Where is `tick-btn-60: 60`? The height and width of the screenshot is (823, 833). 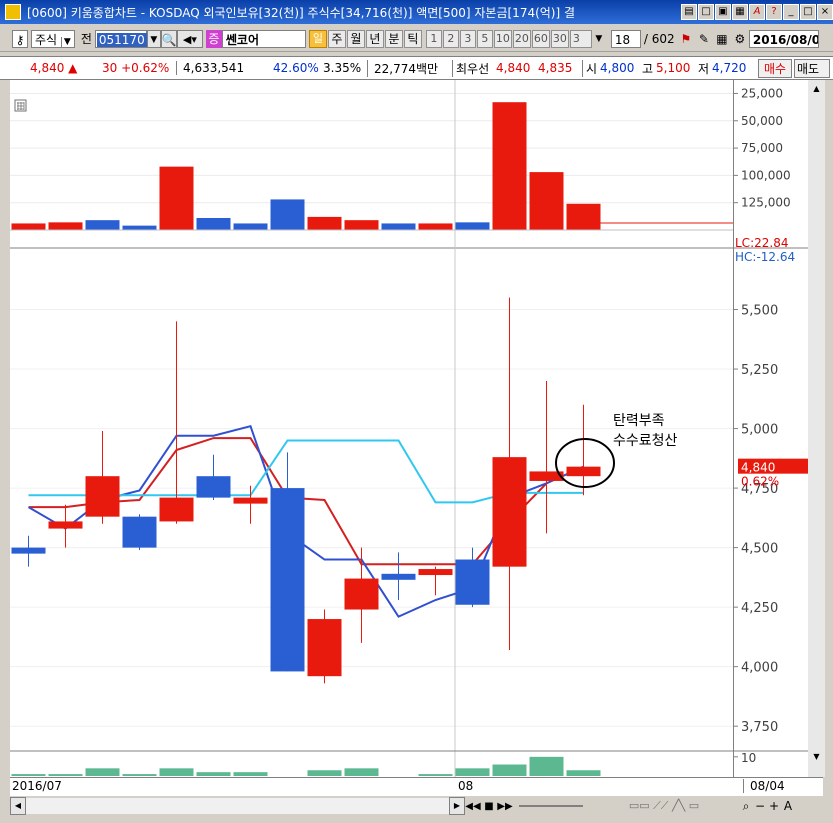
tick-btn-60: 60 is located at coordinates (540, 39).